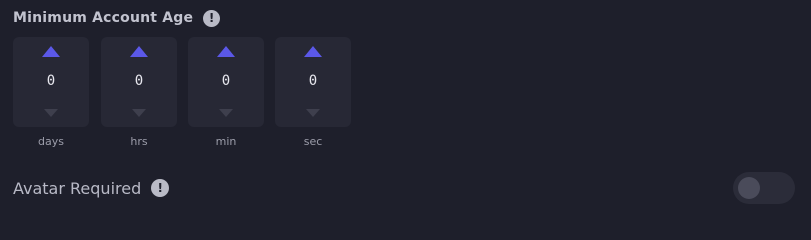  What do you see at coordinates (77, 188) in the screenshot?
I see `avatar-required-title: Avatar Required` at bounding box center [77, 188].